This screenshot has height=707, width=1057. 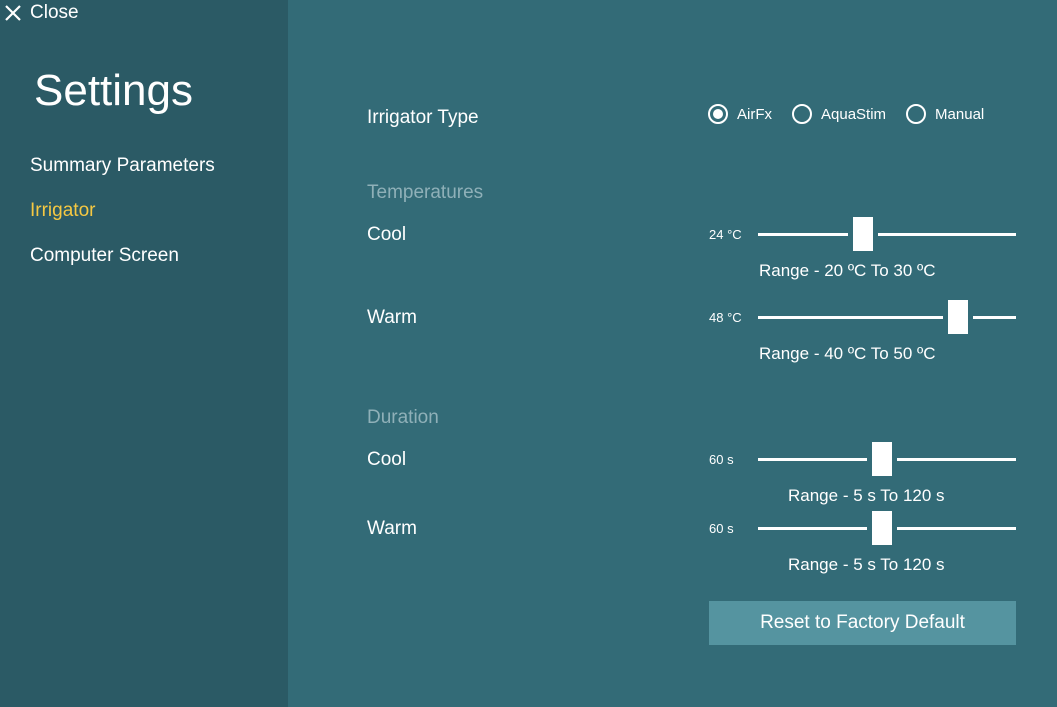 I want to click on radio-airfx-circle, so click(x=718, y=114).